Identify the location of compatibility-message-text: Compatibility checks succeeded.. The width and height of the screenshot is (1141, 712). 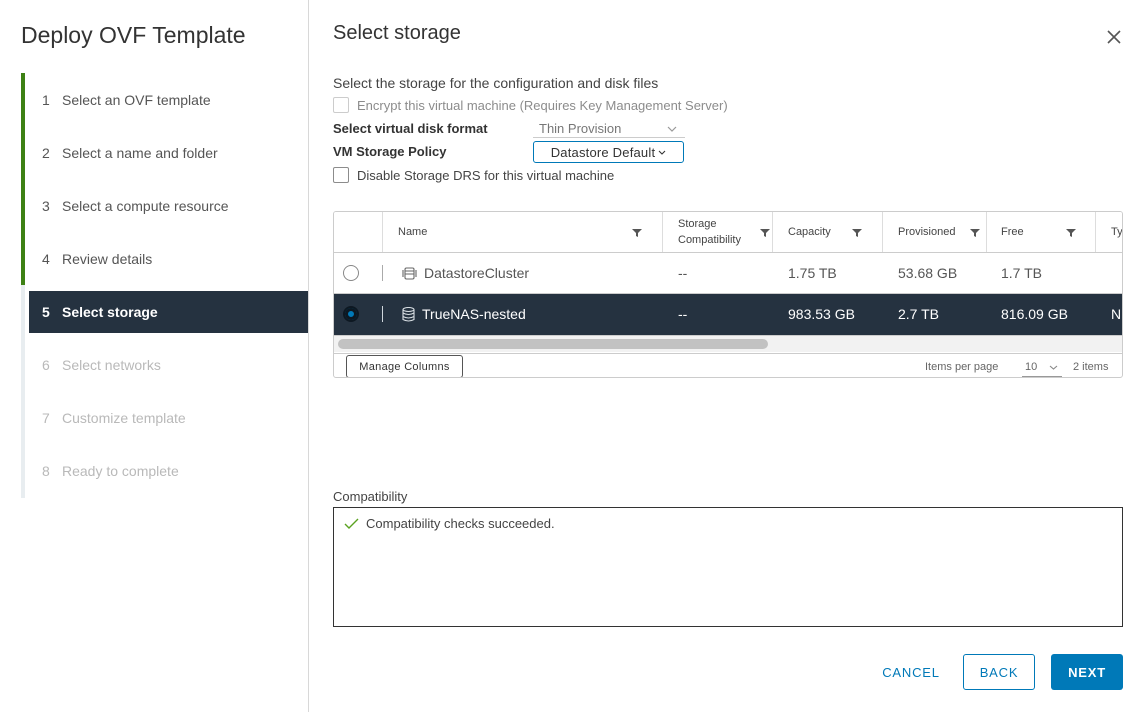
(460, 523).